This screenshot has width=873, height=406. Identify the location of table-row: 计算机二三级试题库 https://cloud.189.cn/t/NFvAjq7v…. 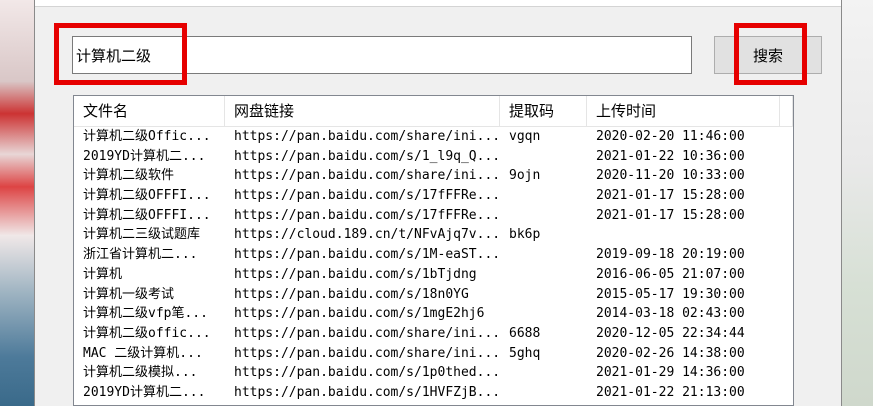
(433, 235).